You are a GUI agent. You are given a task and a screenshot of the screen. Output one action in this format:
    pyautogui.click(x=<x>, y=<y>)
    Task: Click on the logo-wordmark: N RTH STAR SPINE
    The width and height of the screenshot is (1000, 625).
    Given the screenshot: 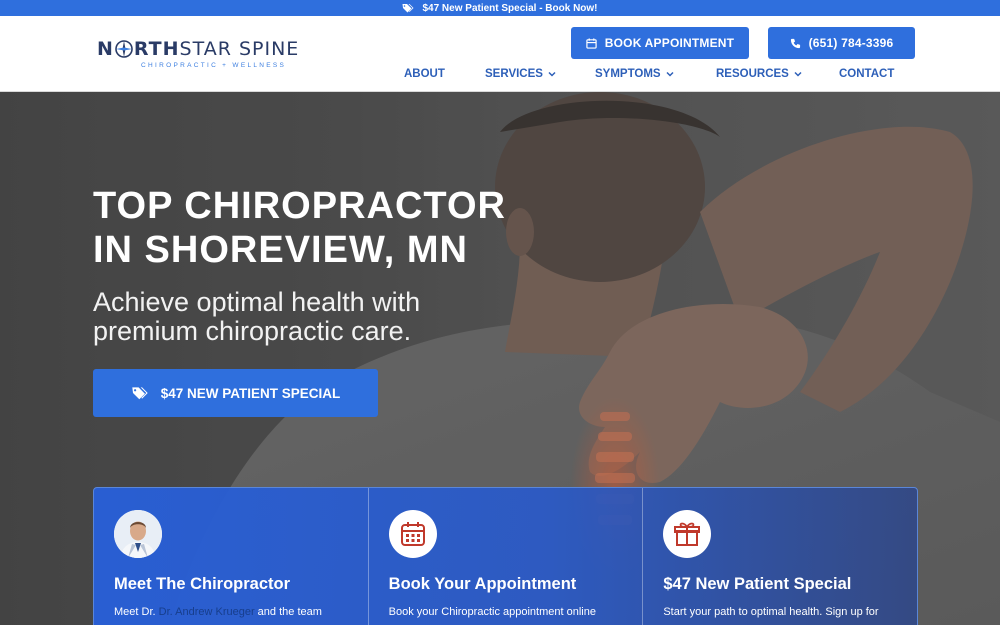 What is the action you would take?
    pyautogui.click(x=198, y=49)
    